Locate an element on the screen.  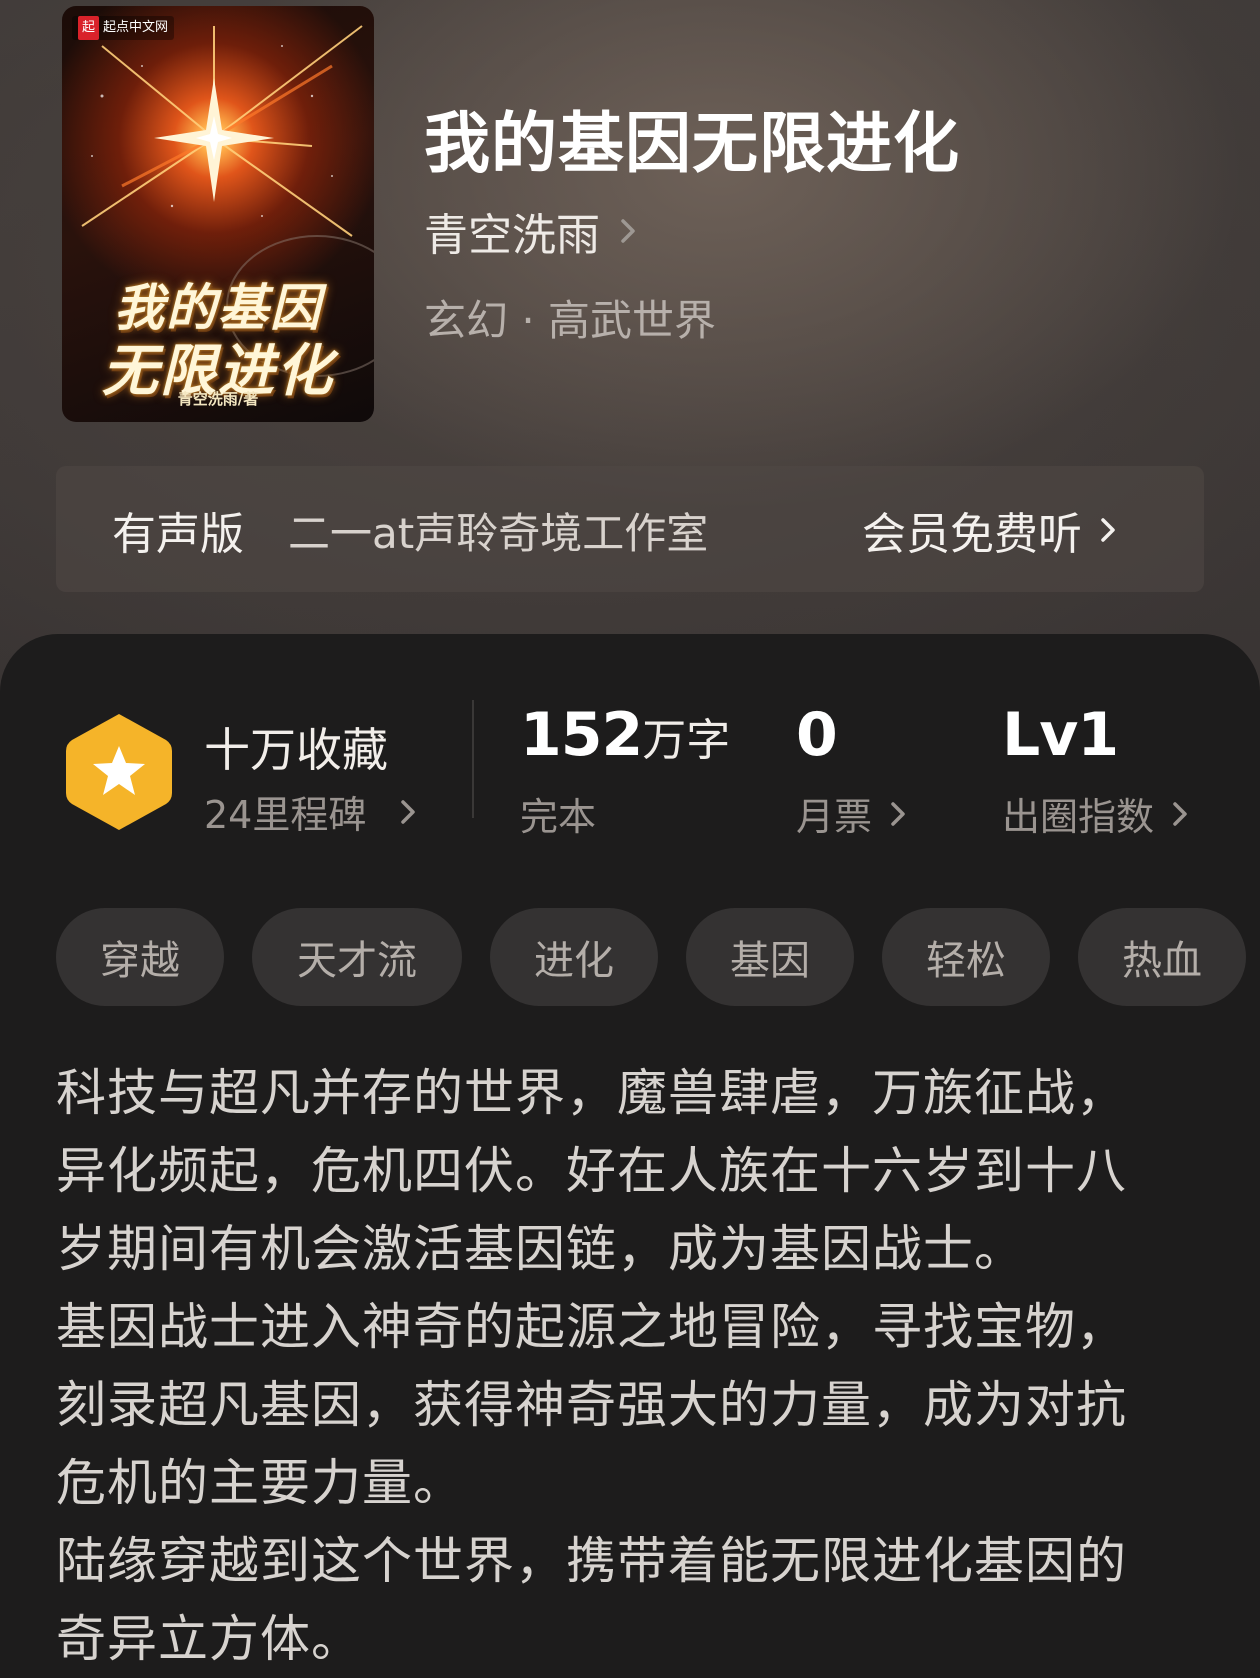
popularity-index-label: 出圈指数 is located at coordinates (1078, 817).